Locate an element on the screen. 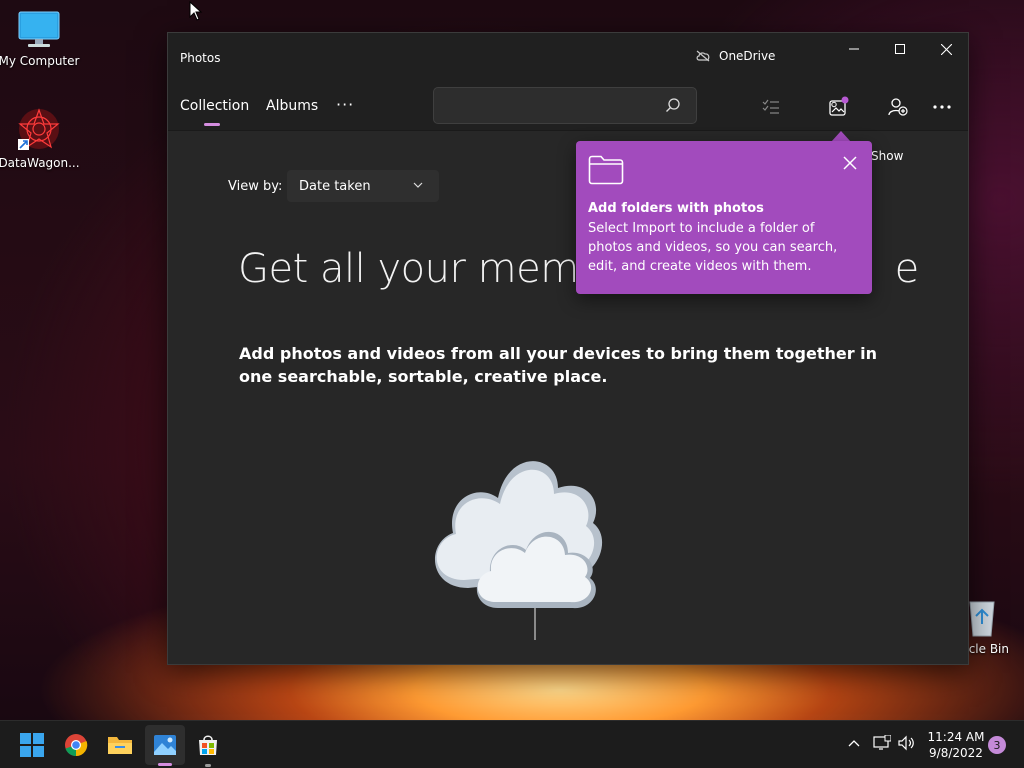 The width and height of the screenshot is (1024, 768). chevron-down-icon is located at coordinates (418, 185).